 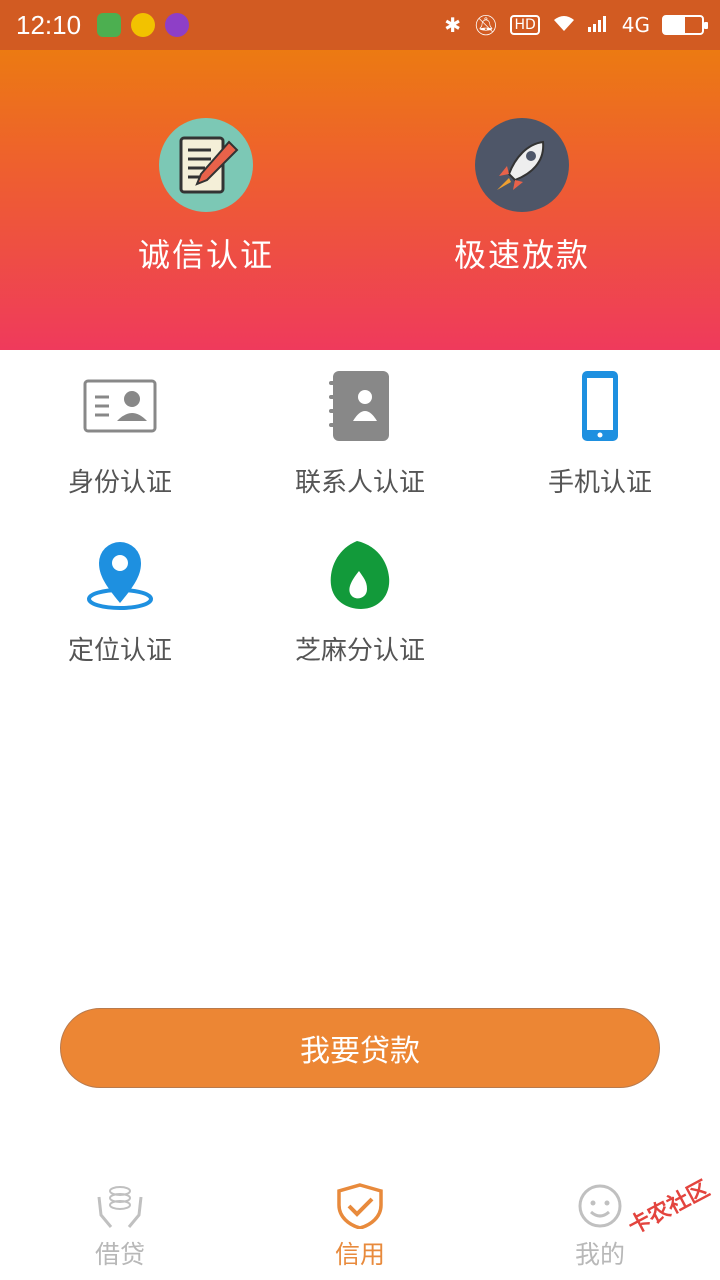 I want to click on nav-label: 借贷, so click(x=119, y=1254).